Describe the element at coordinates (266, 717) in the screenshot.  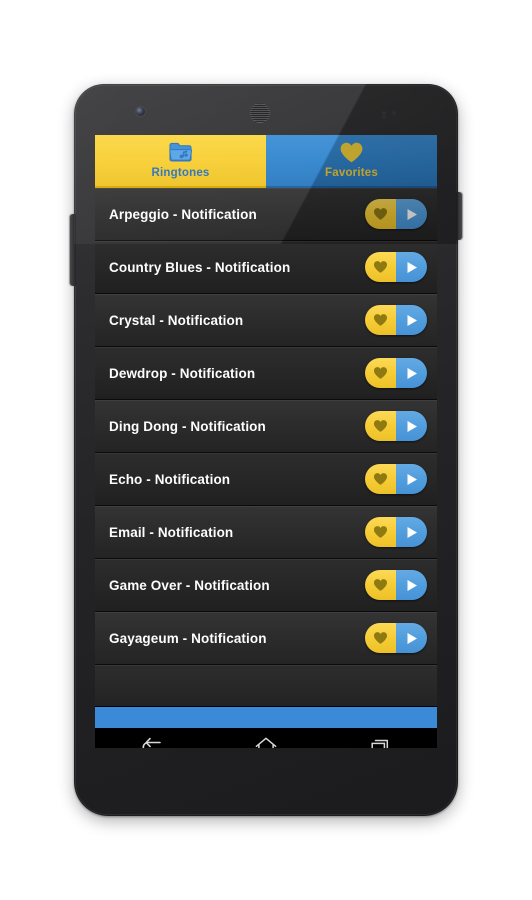
I see `ad-banner` at that location.